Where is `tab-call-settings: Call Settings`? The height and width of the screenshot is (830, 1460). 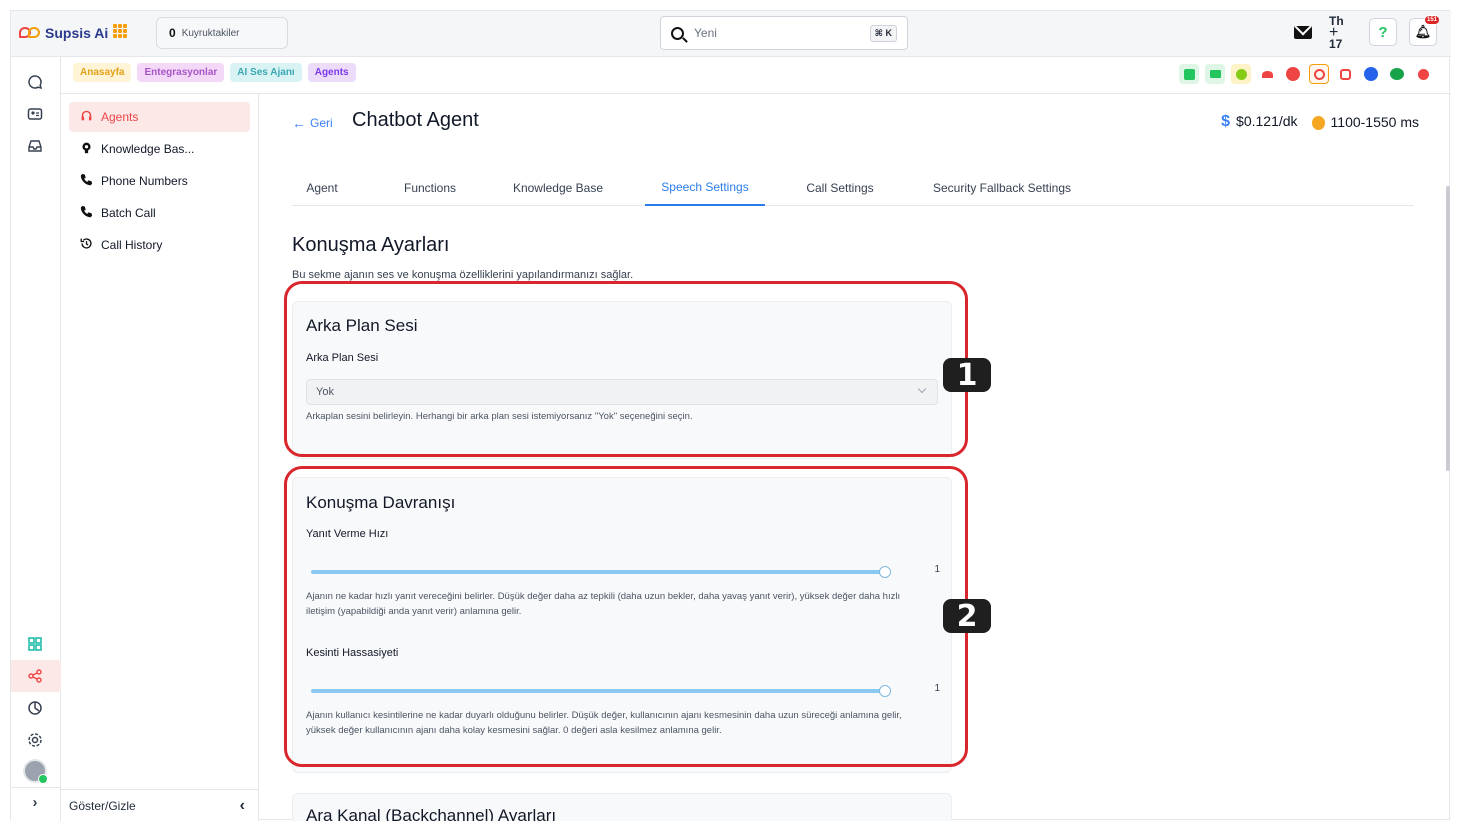
tab-call-settings: Call Settings is located at coordinates (840, 188).